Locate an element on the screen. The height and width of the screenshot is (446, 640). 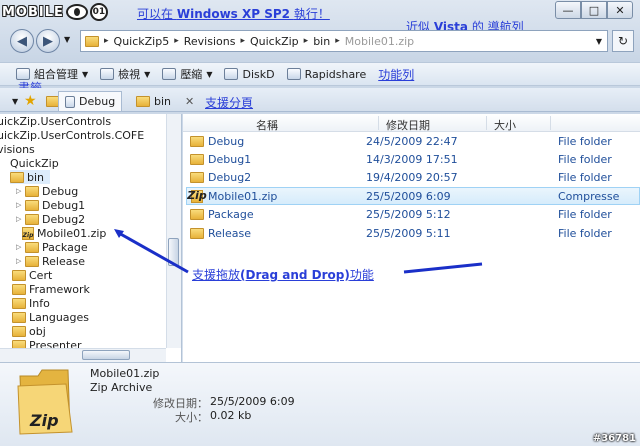
column-header-name: 名稱 is located at coordinates (267, 125).